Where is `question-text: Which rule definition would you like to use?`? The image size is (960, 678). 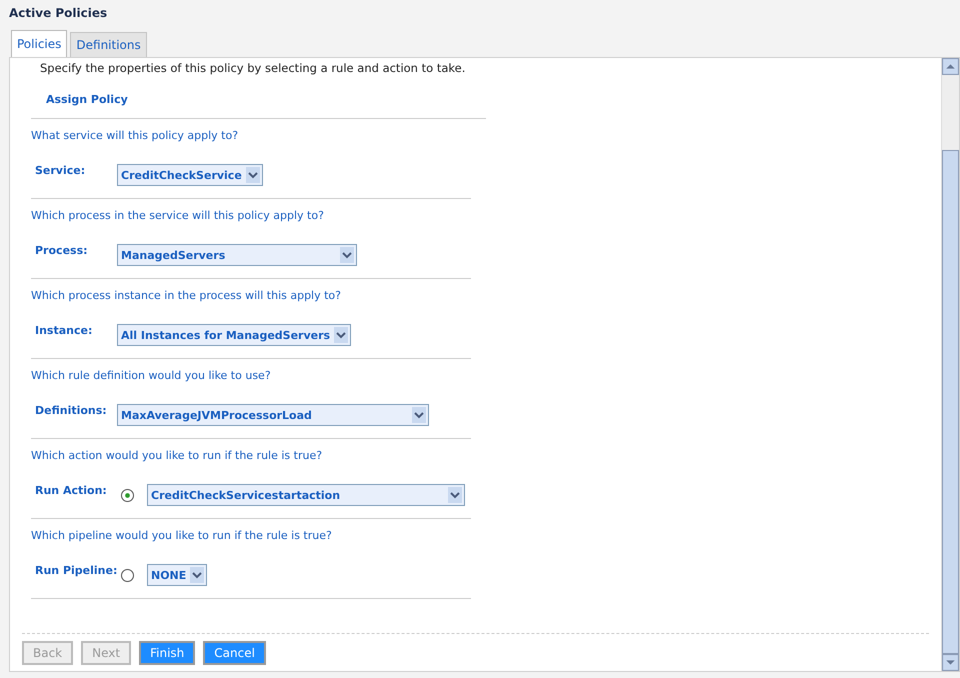 question-text: Which rule definition would you like to use? is located at coordinates (151, 376).